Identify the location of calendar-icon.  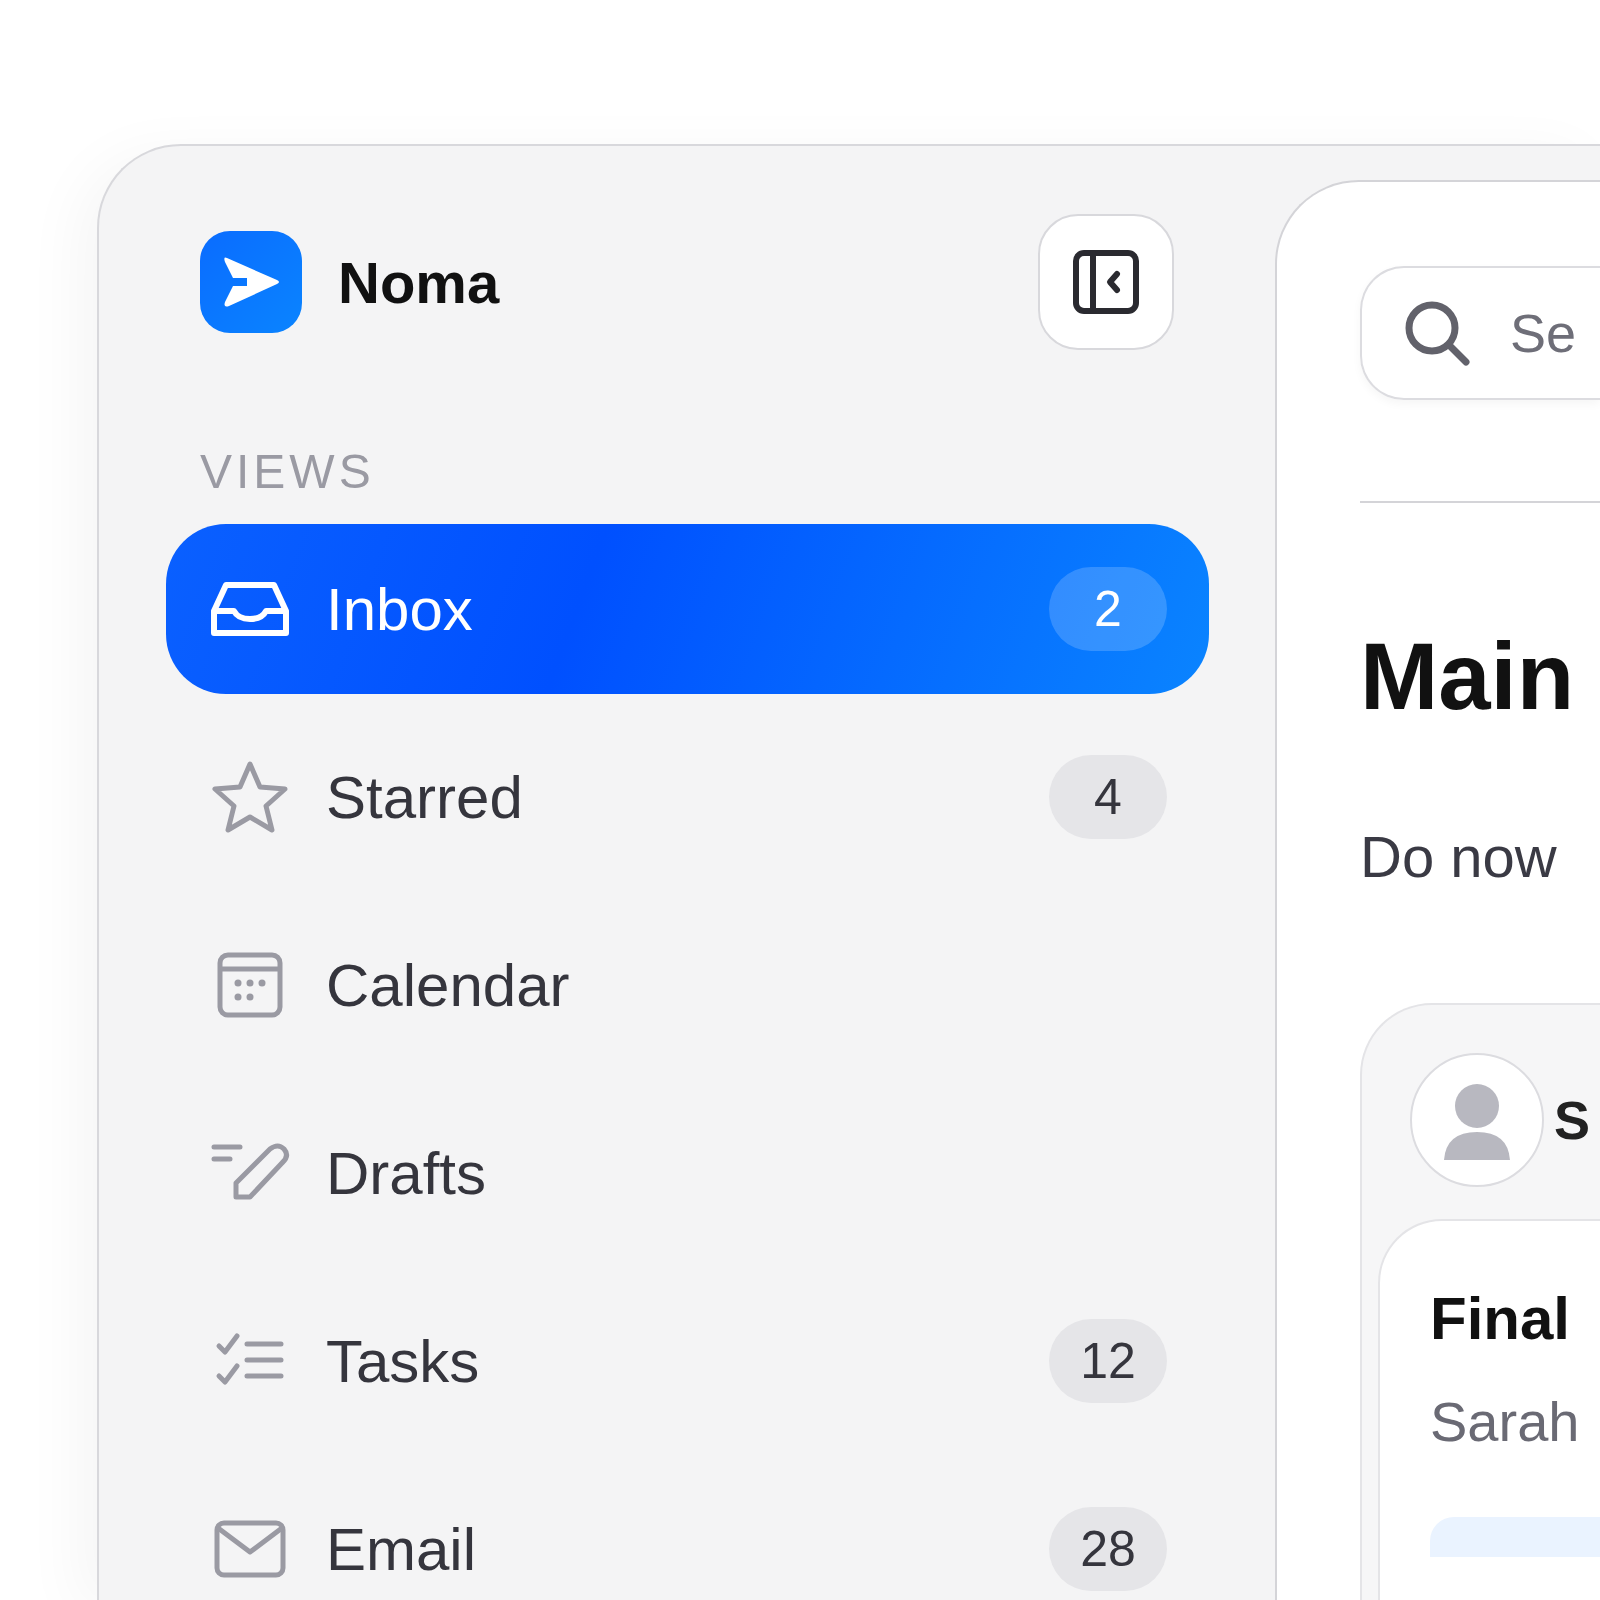
(250, 985).